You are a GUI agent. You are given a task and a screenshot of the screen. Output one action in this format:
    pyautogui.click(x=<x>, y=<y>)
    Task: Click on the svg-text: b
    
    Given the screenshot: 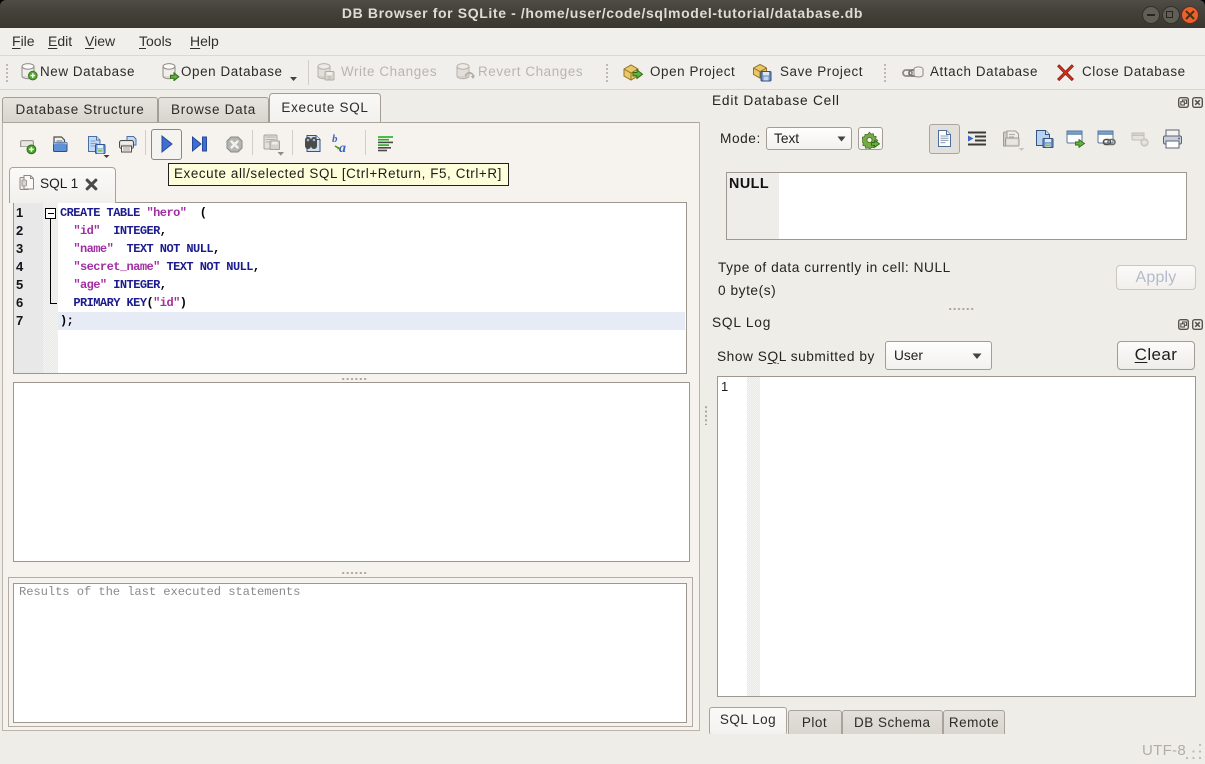 What is the action you would take?
    pyautogui.click(x=335, y=139)
    